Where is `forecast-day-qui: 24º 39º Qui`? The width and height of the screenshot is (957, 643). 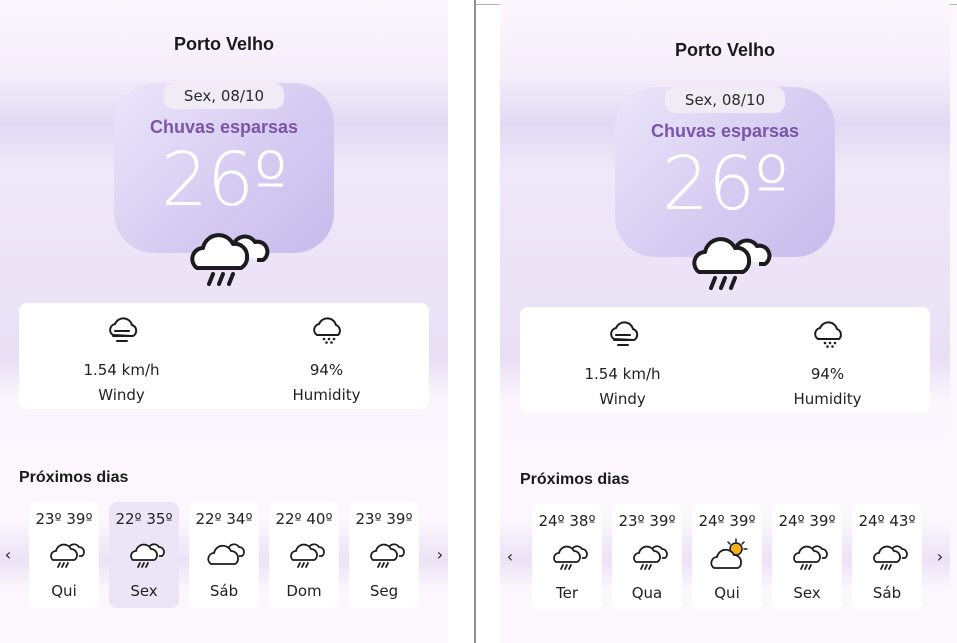
forecast-day-qui: 24º 39º Qui is located at coordinates (727, 557).